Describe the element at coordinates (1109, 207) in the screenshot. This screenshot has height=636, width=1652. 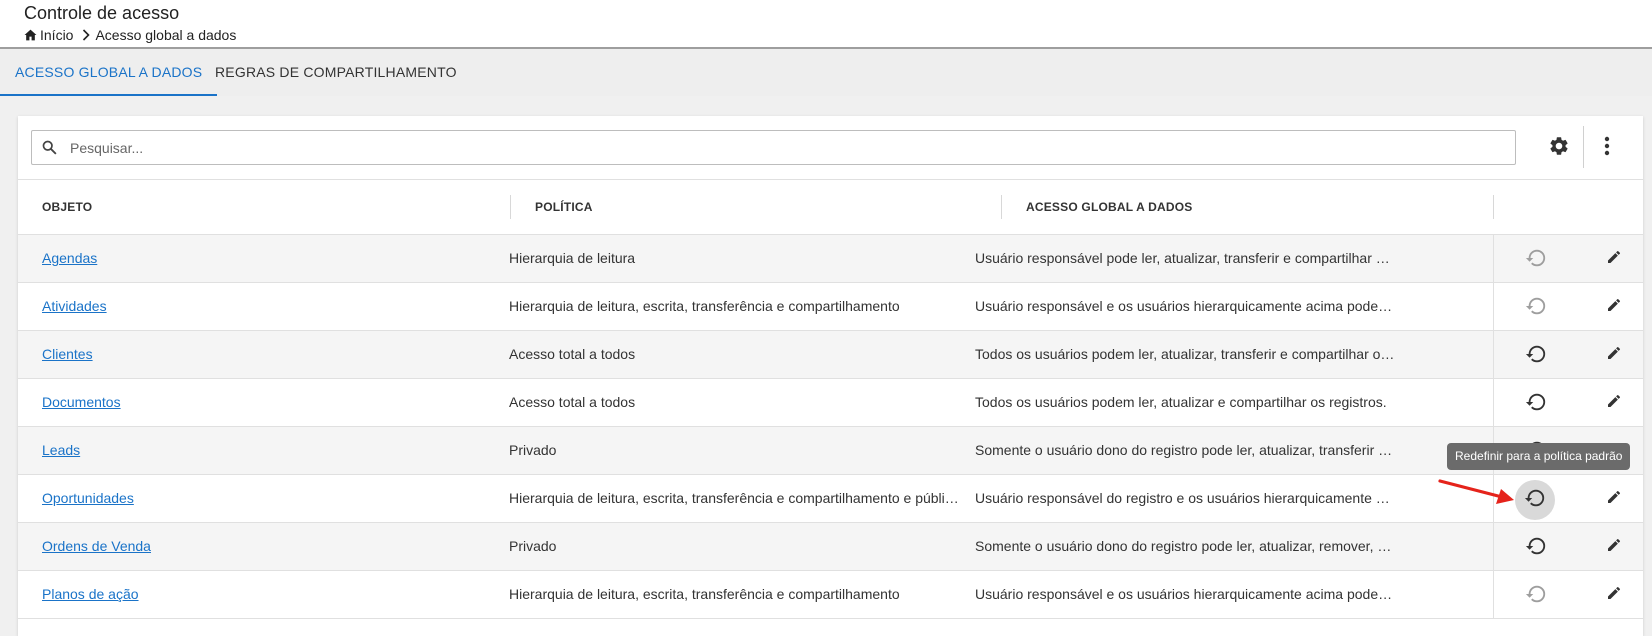
I see `column-header-global-access: ACESSO GLOBAL A DADOS` at that location.